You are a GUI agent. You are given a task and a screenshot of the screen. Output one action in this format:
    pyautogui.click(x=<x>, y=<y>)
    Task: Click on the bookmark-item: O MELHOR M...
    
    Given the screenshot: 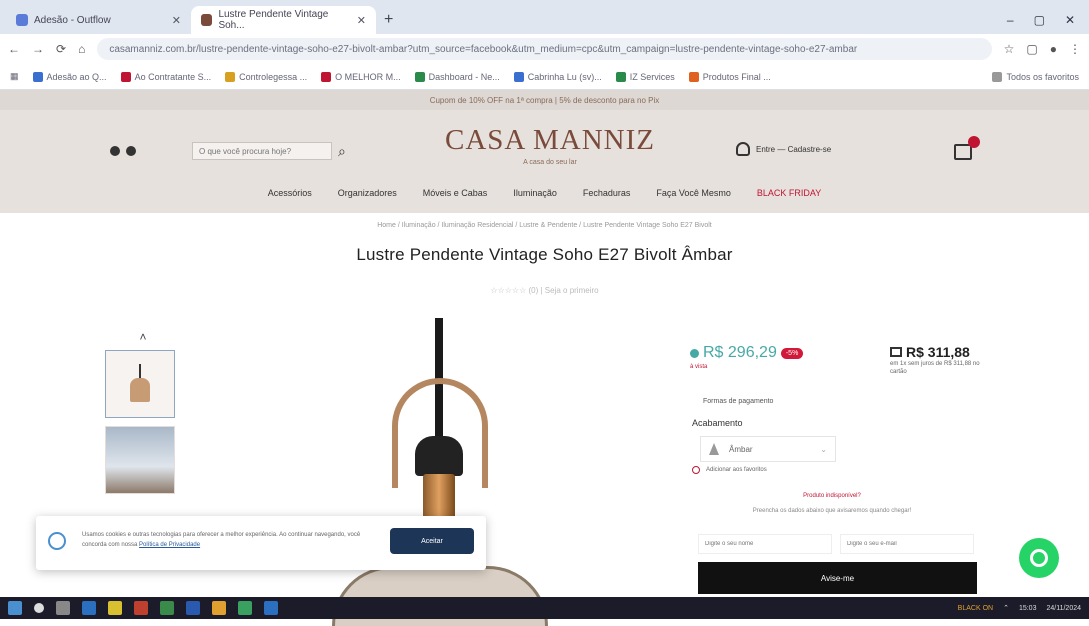 What is the action you would take?
    pyautogui.click(x=361, y=76)
    